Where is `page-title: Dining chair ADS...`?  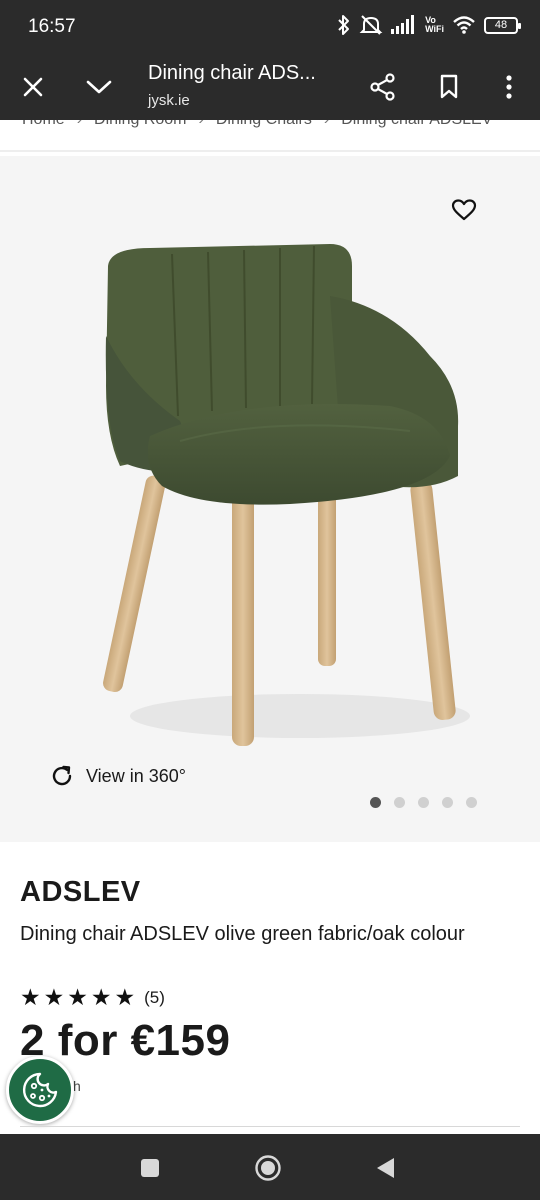
page-title: Dining chair ADS... is located at coordinates (232, 73).